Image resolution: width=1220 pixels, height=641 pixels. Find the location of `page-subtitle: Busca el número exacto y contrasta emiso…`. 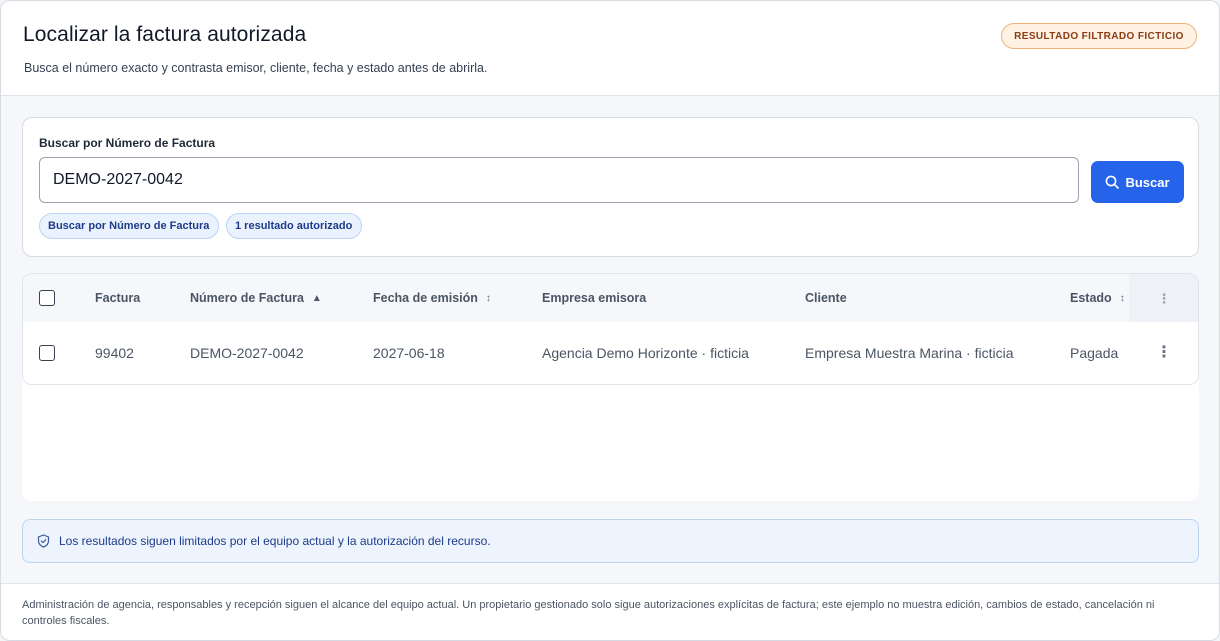

page-subtitle: Busca el número exacto y contrasta emiso… is located at coordinates (256, 68).